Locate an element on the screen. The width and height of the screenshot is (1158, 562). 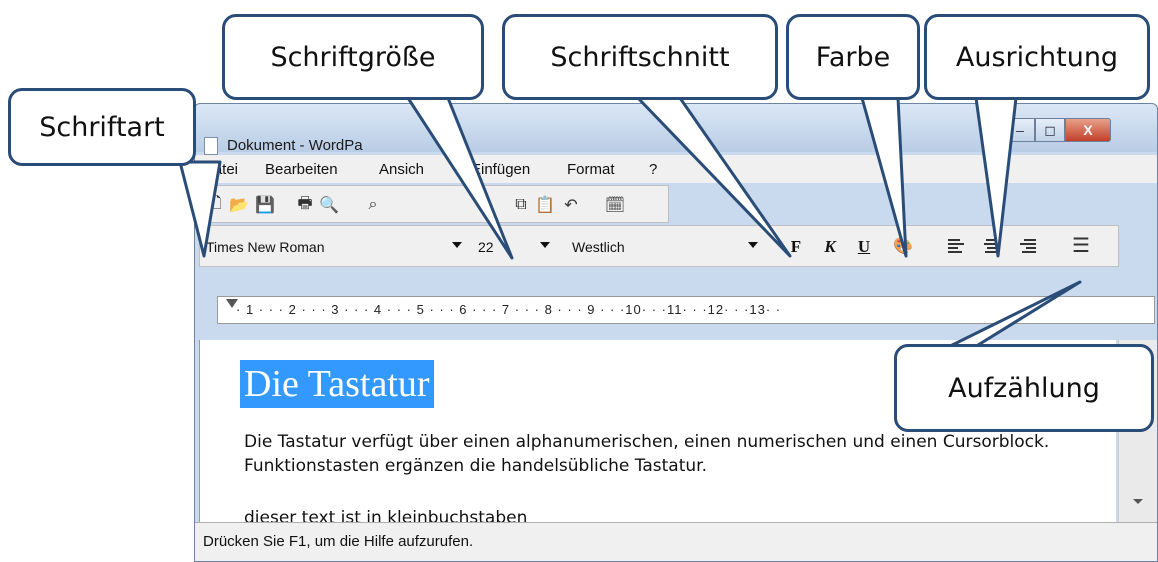
window-title: Dokument - WordPa is located at coordinates (295, 145).